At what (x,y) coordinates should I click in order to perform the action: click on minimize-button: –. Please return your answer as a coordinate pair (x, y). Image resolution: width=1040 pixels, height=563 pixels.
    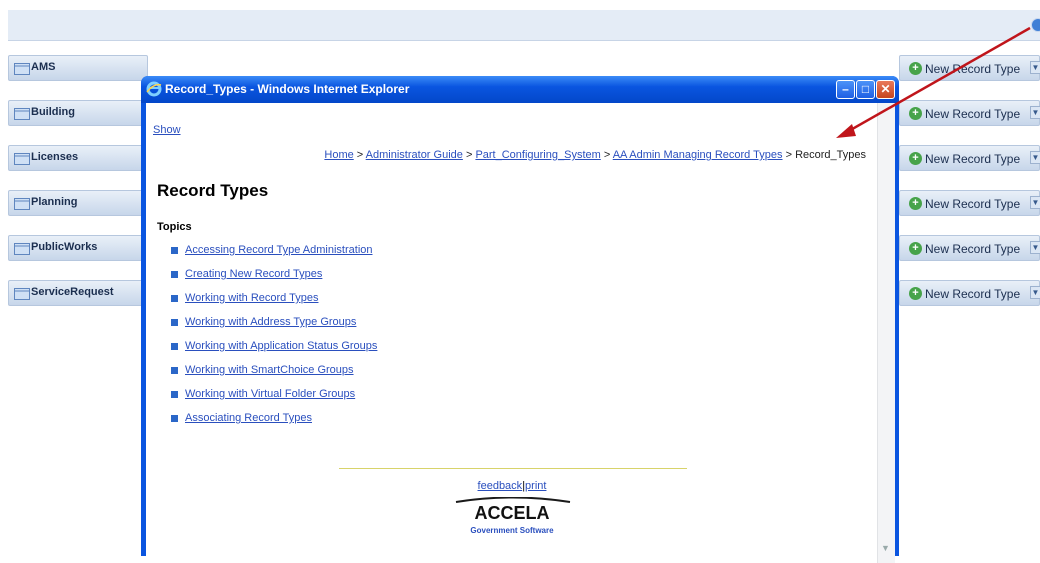
    Looking at the image, I should click on (845, 89).